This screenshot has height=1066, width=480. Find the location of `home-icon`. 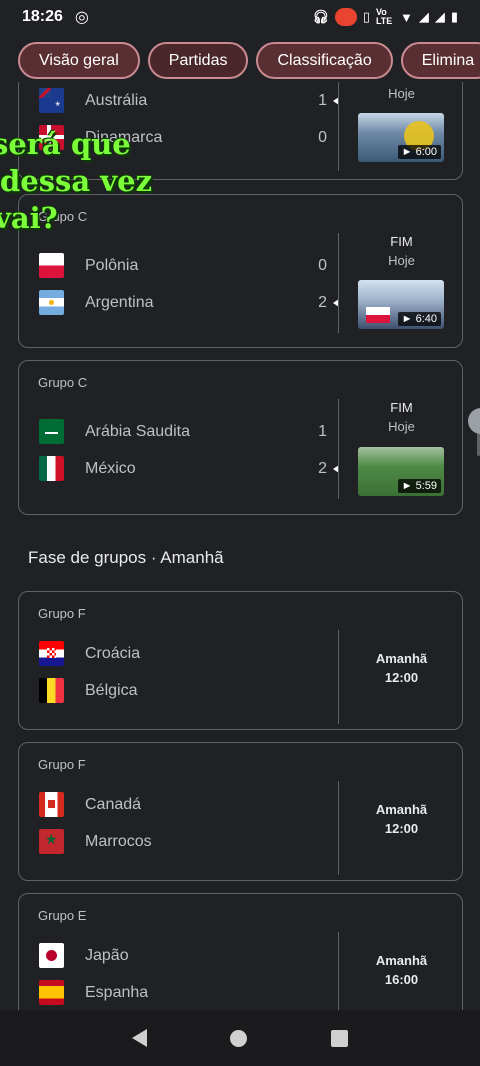

home-icon is located at coordinates (239, 1038).